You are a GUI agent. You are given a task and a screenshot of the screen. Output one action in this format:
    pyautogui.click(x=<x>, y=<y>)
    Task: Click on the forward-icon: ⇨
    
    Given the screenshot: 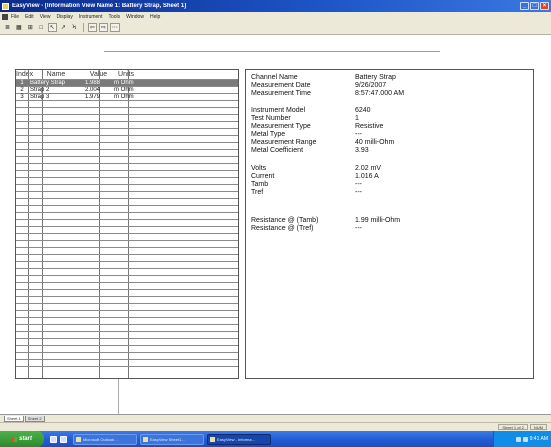 What is the action you would take?
    pyautogui.click(x=103, y=27)
    